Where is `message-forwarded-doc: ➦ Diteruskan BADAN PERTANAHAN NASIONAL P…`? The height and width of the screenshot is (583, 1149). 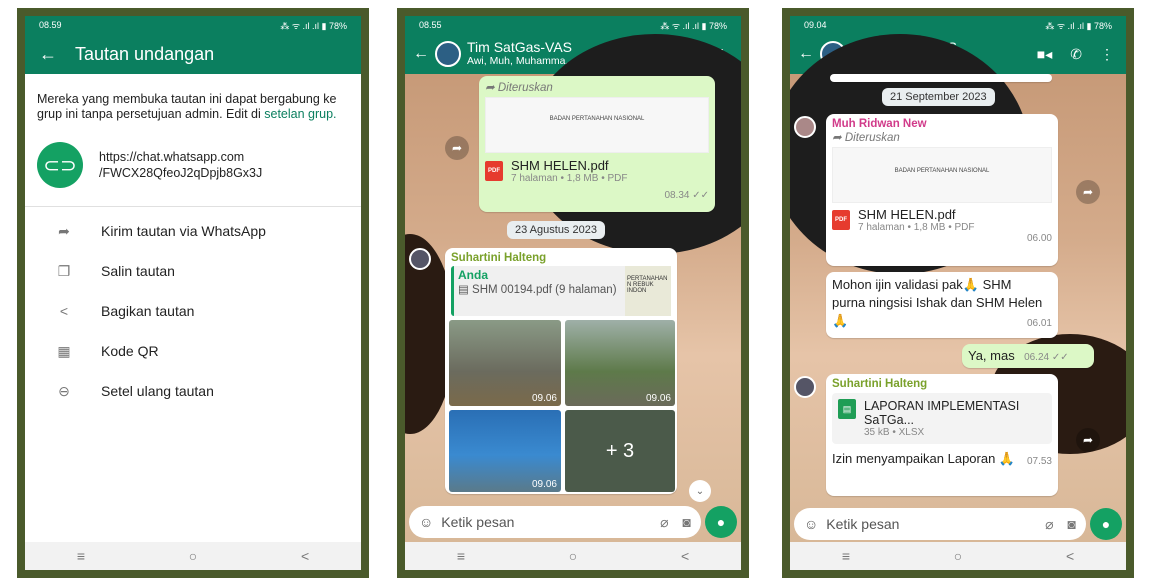 message-forwarded-doc: ➦ Diteruskan BADAN PERTANAHAN NASIONAL P… is located at coordinates (597, 144).